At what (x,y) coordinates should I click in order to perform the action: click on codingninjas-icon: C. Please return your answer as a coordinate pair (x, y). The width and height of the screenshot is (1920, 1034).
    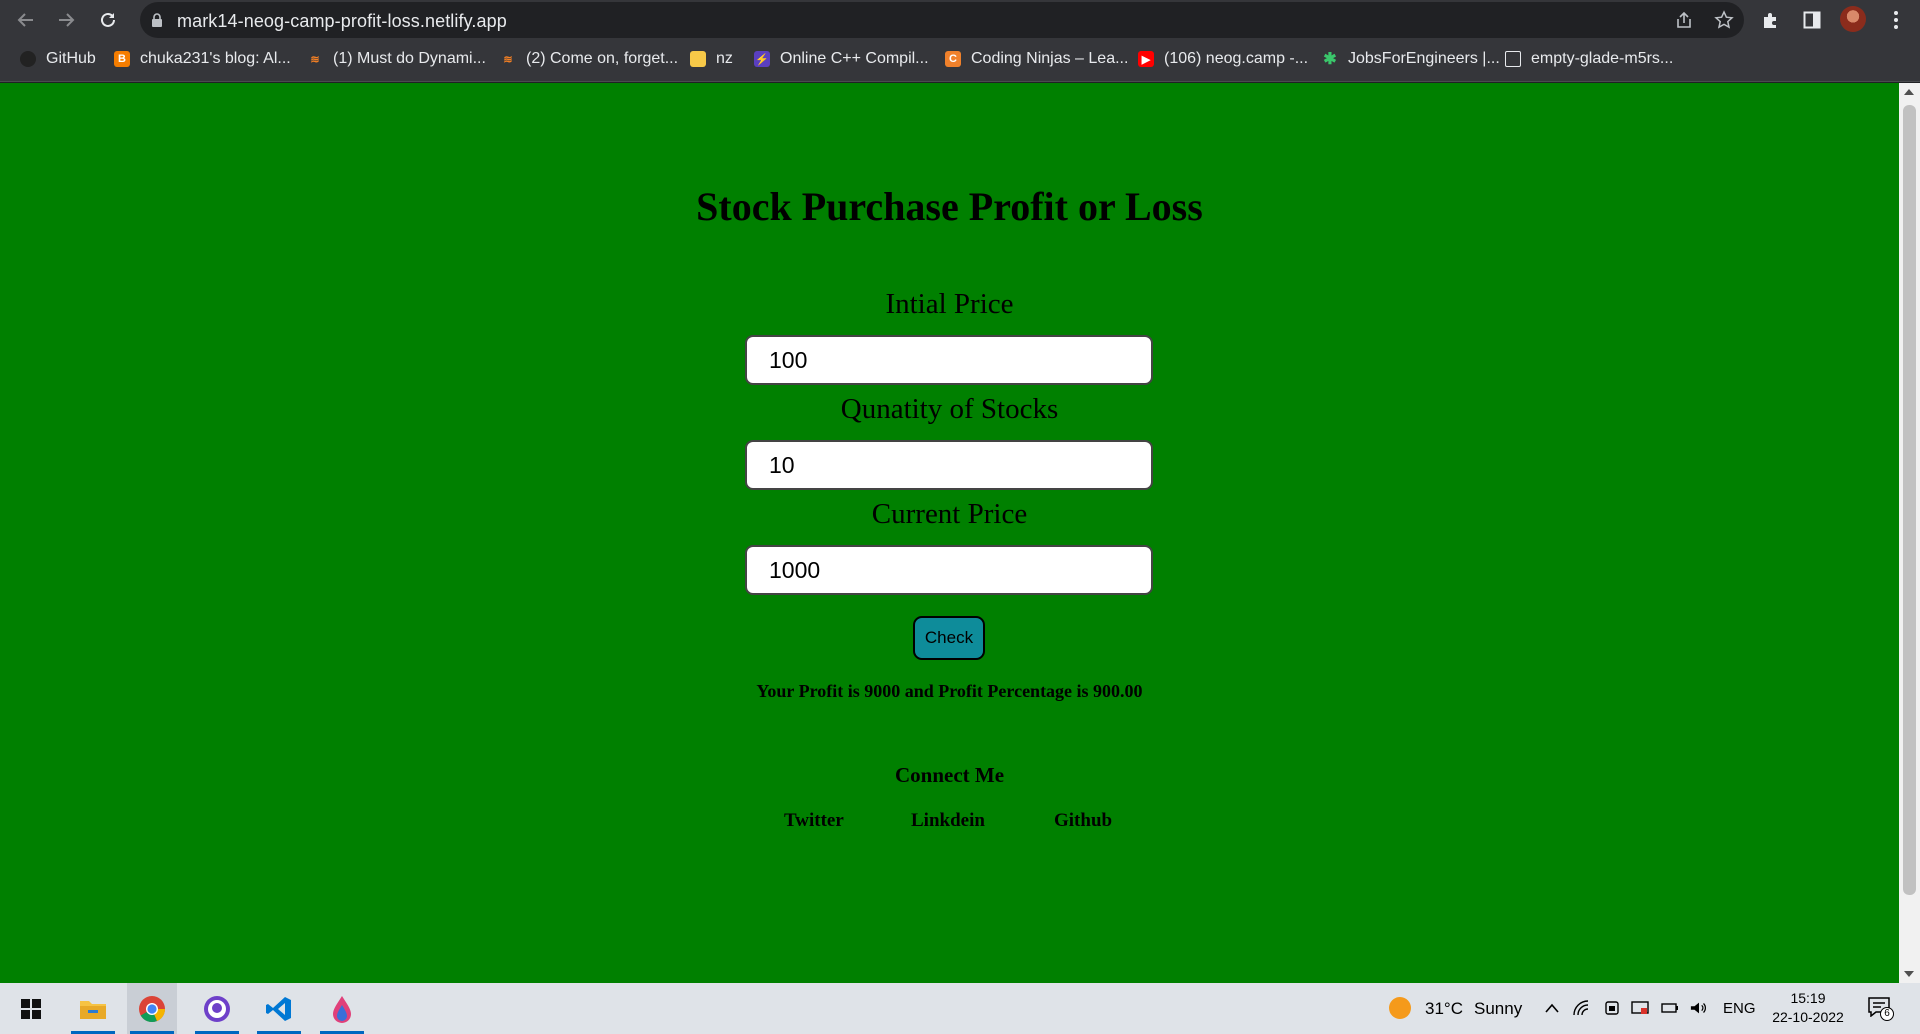
    Looking at the image, I should click on (953, 59).